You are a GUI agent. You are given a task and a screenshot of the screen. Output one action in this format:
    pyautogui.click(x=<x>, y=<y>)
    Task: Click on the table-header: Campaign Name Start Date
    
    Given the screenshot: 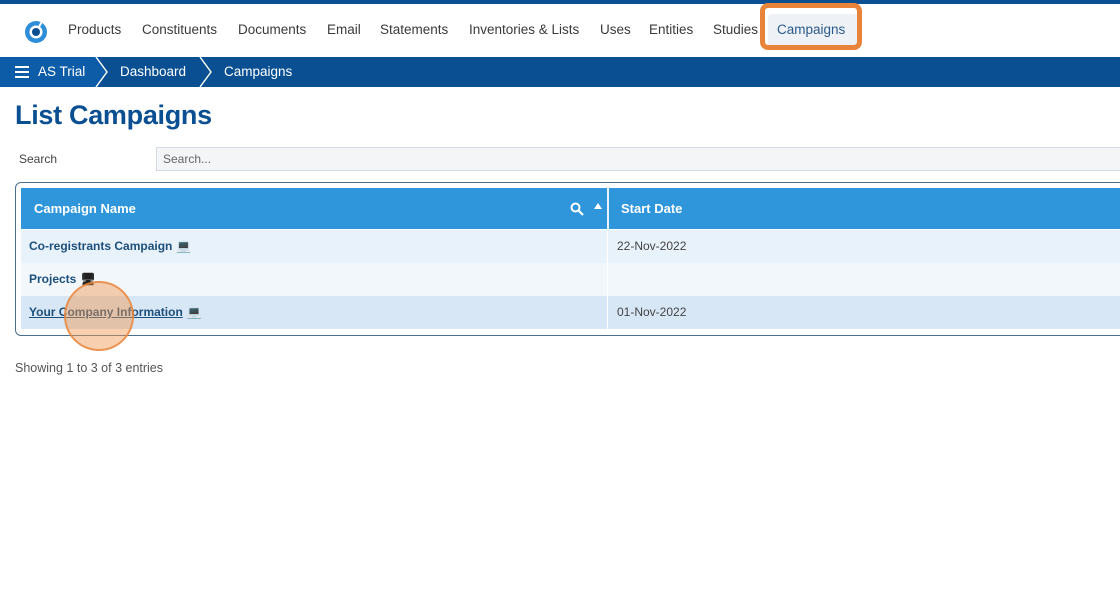 What is the action you would take?
    pyautogui.click(x=570, y=208)
    